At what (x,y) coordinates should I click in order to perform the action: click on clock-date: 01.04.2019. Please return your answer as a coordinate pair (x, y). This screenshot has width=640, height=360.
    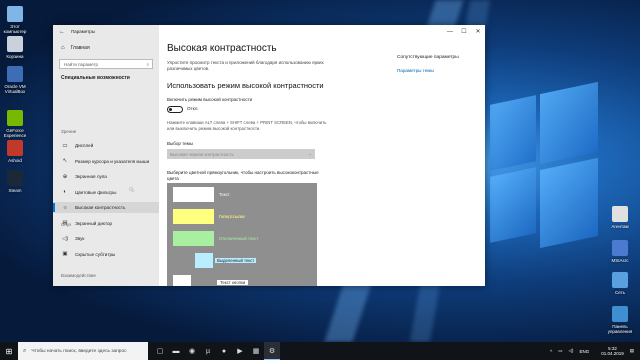
    Looking at the image, I should click on (612, 353).